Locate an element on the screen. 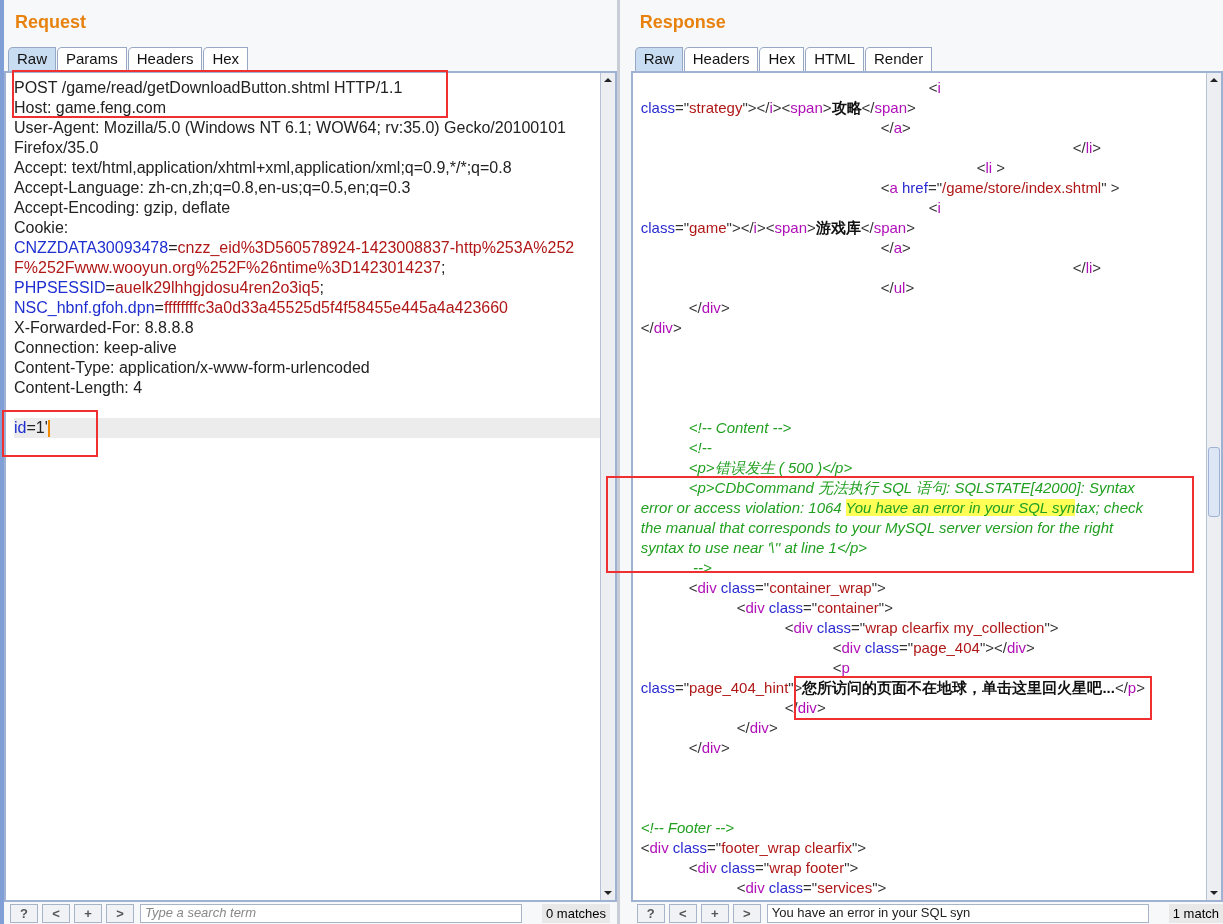  code-line: Accept: text/html,application/xhtml+xml,application/xml;q=0.9,*/*;q=0.8 is located at coordinates (263, 168).